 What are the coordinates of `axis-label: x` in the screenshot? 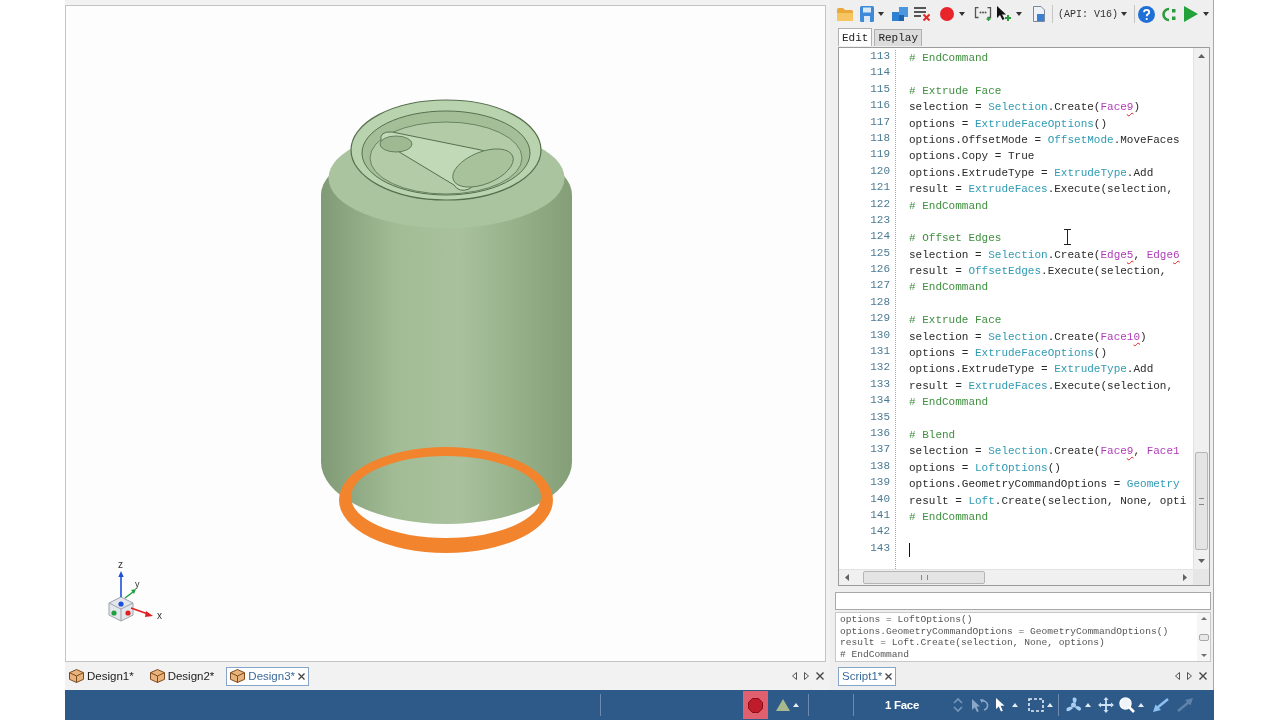 It's located at (159, 615).